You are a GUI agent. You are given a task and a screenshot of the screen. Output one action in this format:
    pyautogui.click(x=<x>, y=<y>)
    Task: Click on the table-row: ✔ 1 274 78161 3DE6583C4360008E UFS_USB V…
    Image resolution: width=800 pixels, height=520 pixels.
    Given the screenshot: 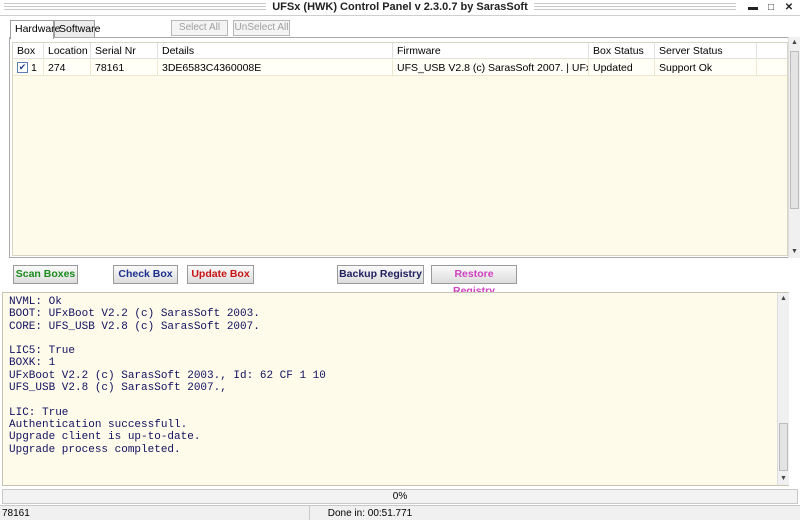 What is the action you would take?
    pyautogui.click(x=400, y=68)
    